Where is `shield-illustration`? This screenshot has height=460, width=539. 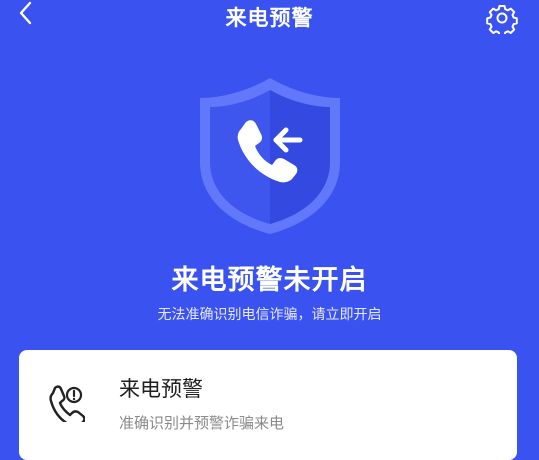 shield-illustration is located at coordinates (270, 156).